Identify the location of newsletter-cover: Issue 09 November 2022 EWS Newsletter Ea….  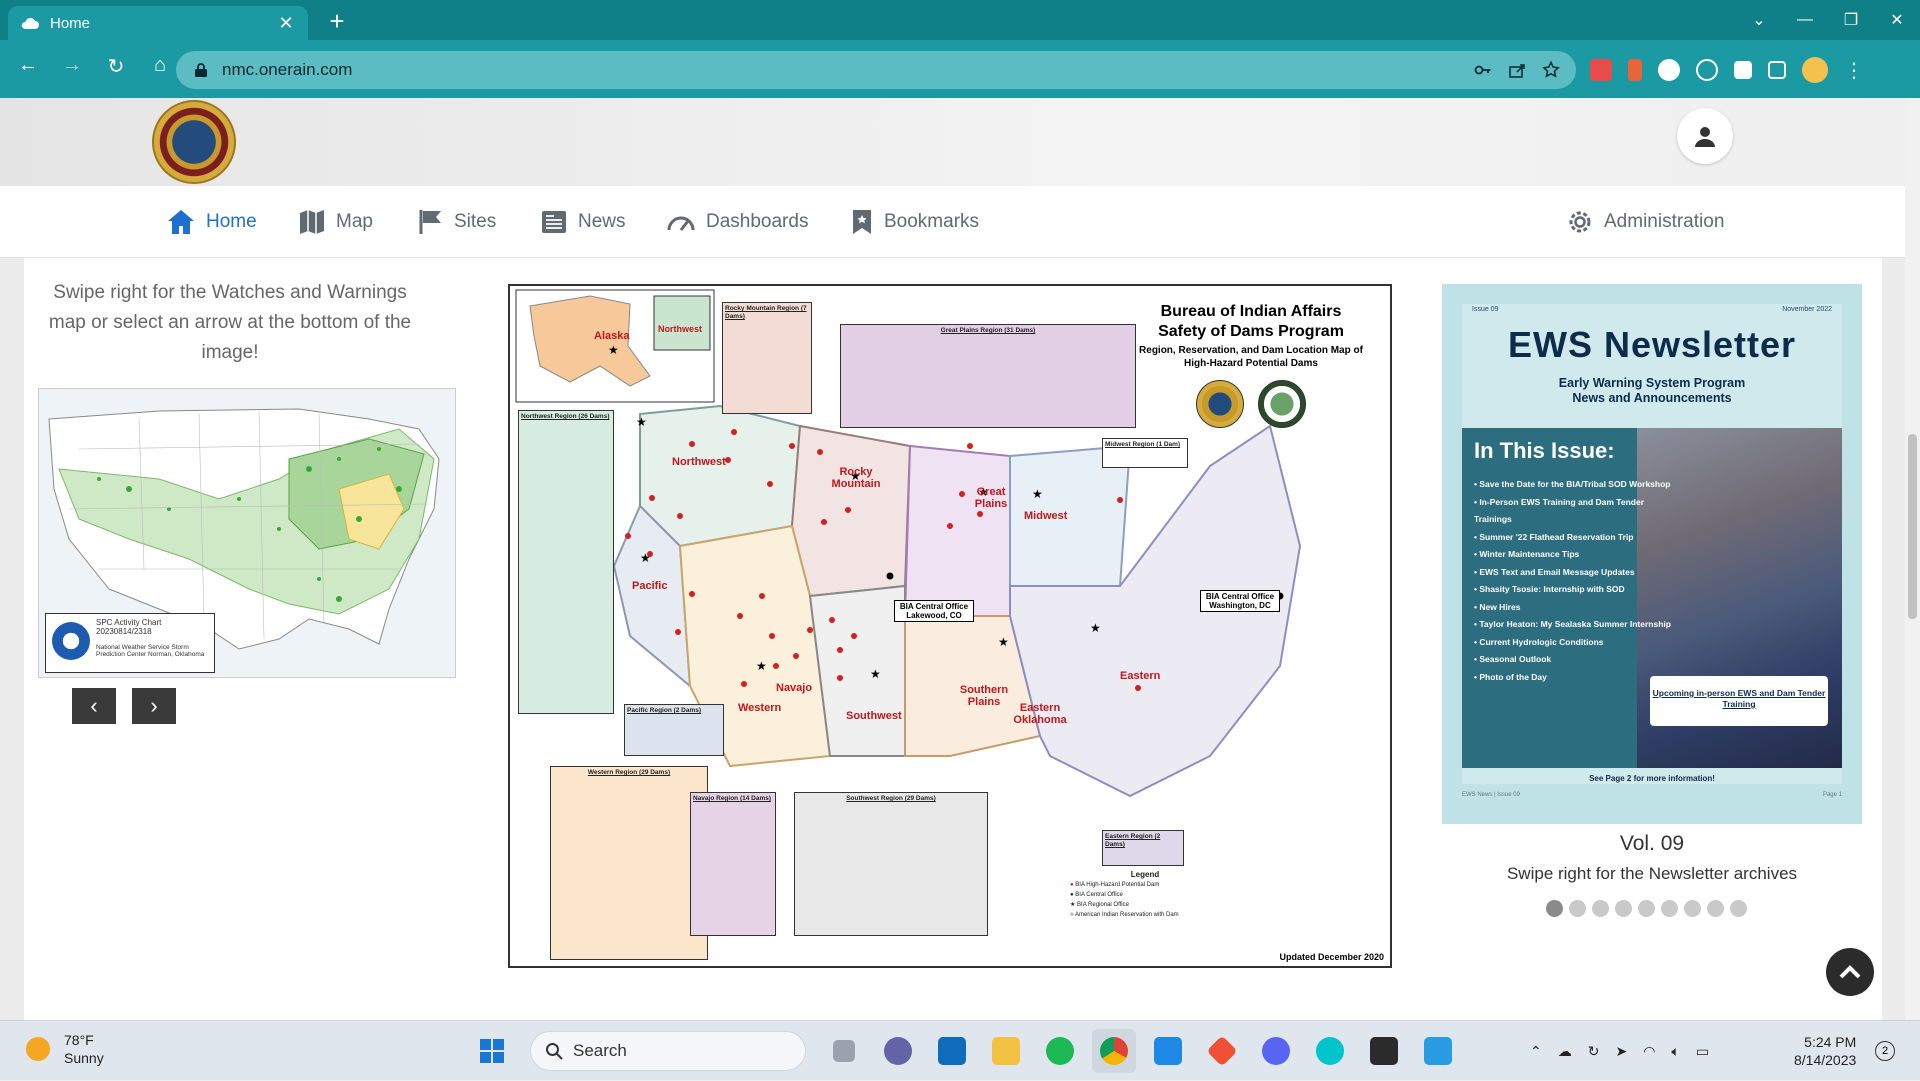
(1652, 544).